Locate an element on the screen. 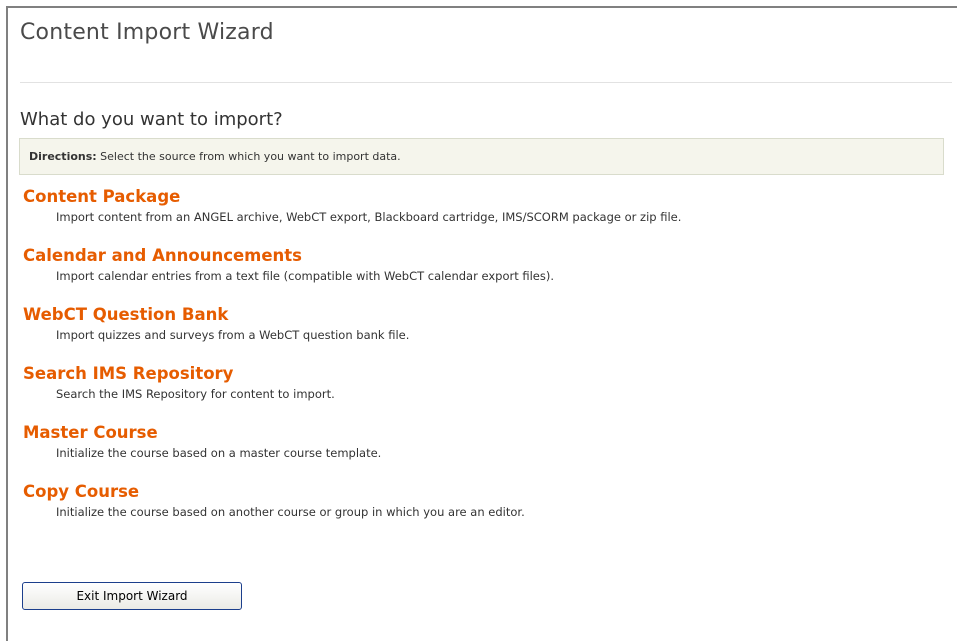  webct-question-bank-link: WebCT Question Bank is located at coordinates (488, 315).